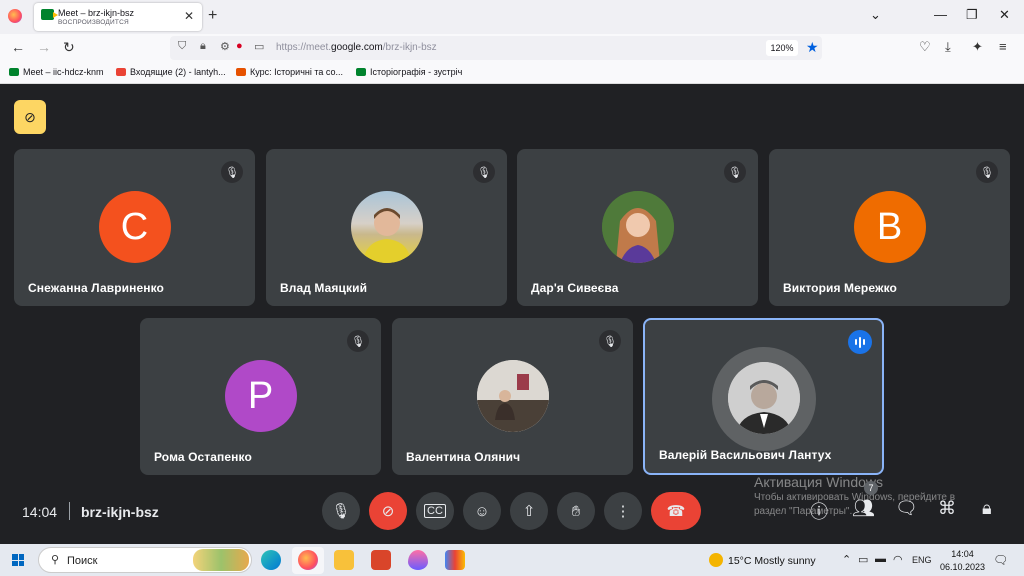  Describe the element at coordinates (145, 560) in the screenshot. I see `taskbar-search-input: ⚲ Поиск` at that location.